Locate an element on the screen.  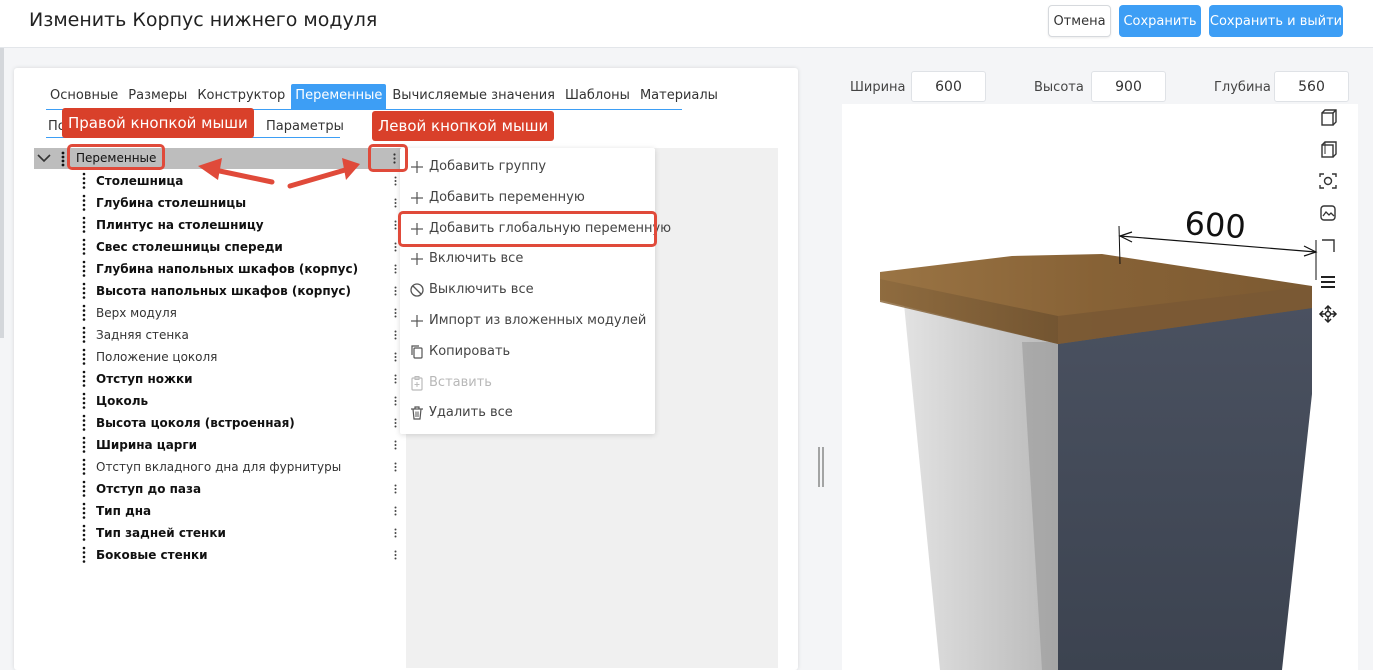
menu-item: Копировать is located at coordinates (527, 352).